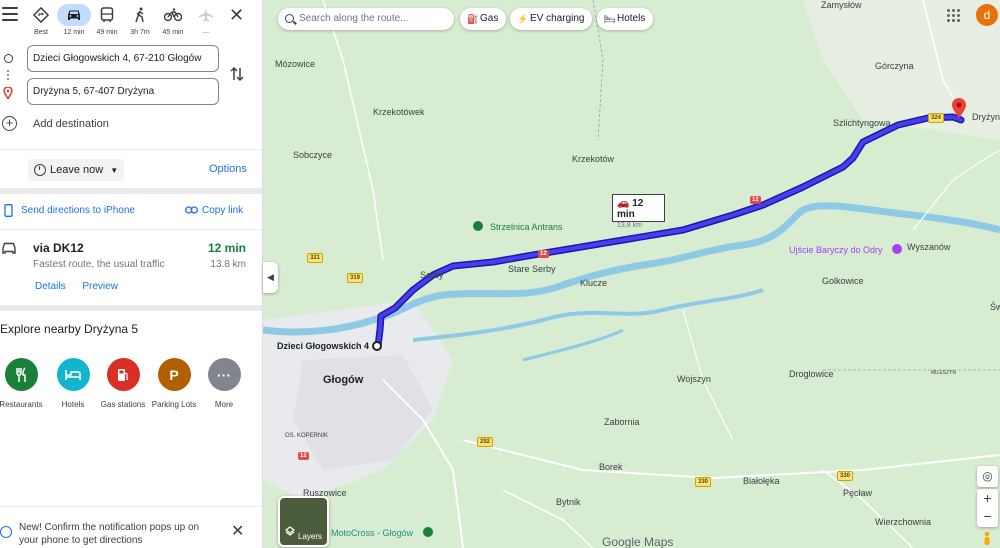 Image resolution: width=1000 pixels, height=548 pixels. Describe the element at coordinates (399, 112) in the screenshot. I see `map-label: Krzekotówek` at that location.